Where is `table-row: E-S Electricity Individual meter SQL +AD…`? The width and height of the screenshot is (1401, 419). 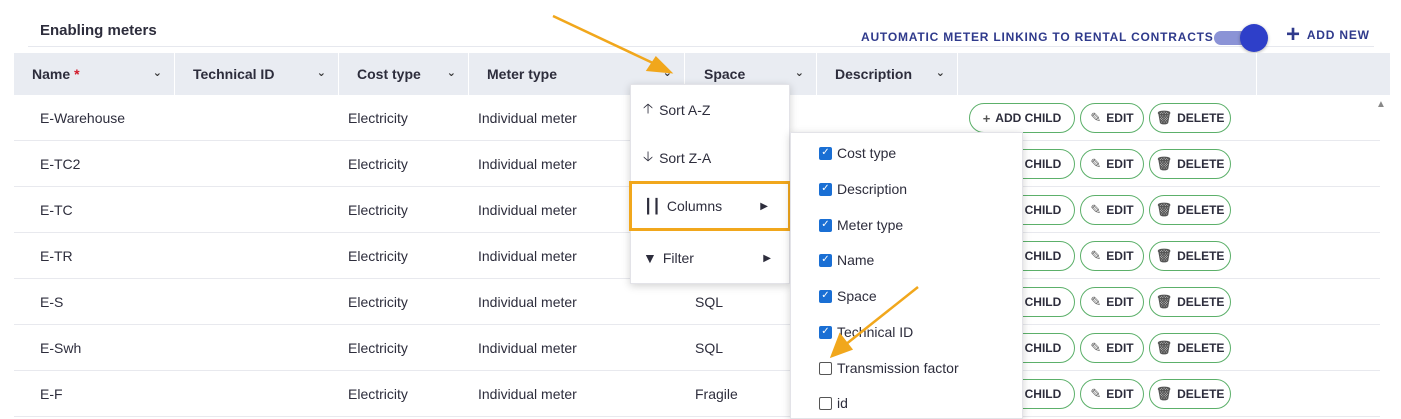 table-row: E-S Electricity Individual meter SQL +AD… is located at coordinates (697, 302).